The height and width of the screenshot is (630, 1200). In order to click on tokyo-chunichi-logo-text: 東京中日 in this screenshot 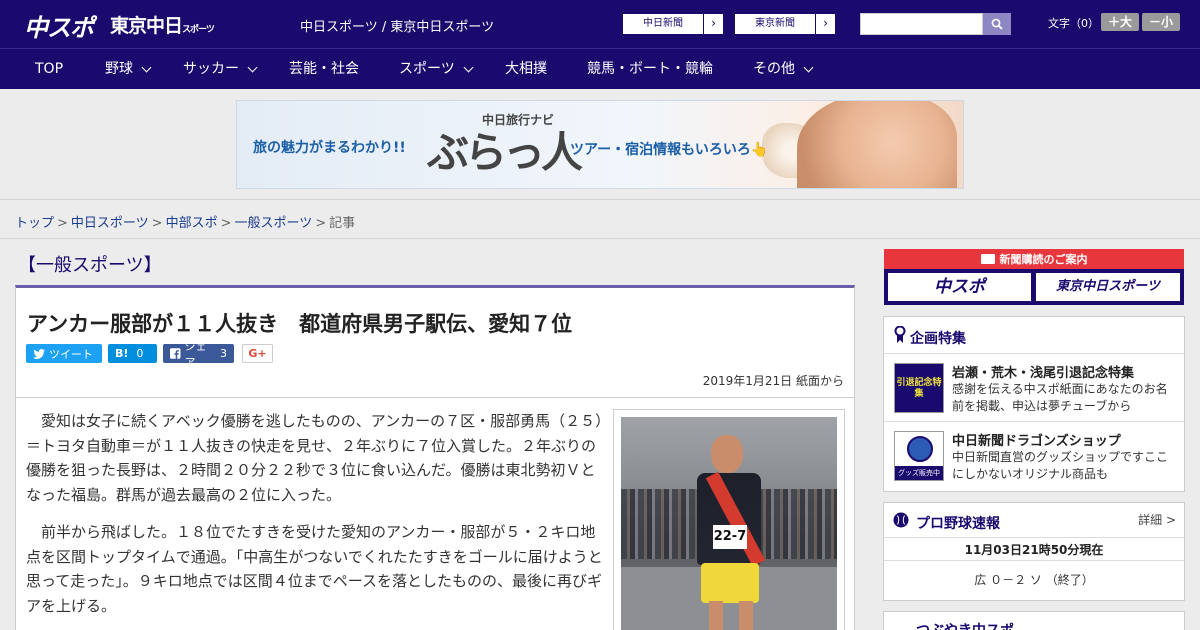, I will do `click(146, 26)`.